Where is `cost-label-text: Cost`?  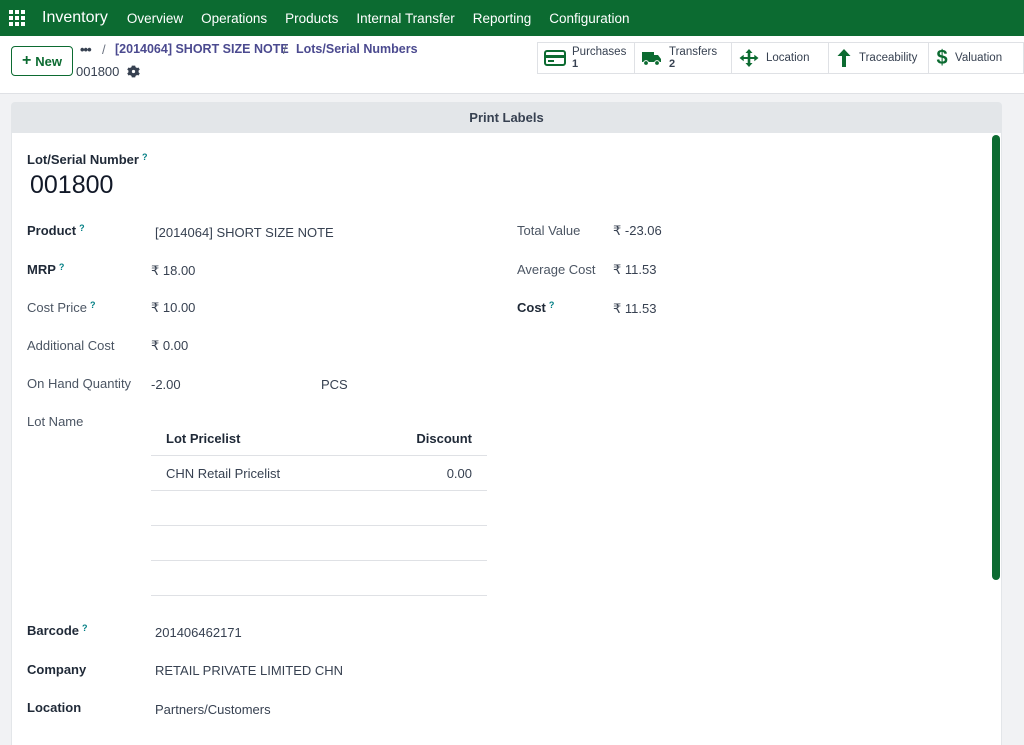
cost-label-text: Cost is located at coordinates (531, 307).